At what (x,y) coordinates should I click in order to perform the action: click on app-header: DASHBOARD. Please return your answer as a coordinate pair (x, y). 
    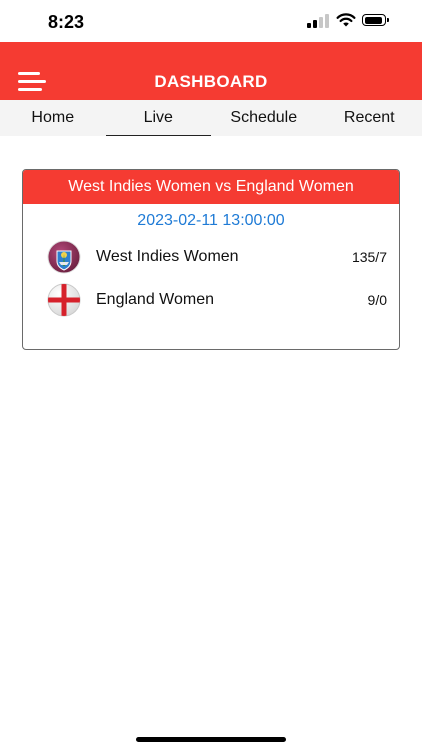
    Looking at the image, I should click on (211, 71).